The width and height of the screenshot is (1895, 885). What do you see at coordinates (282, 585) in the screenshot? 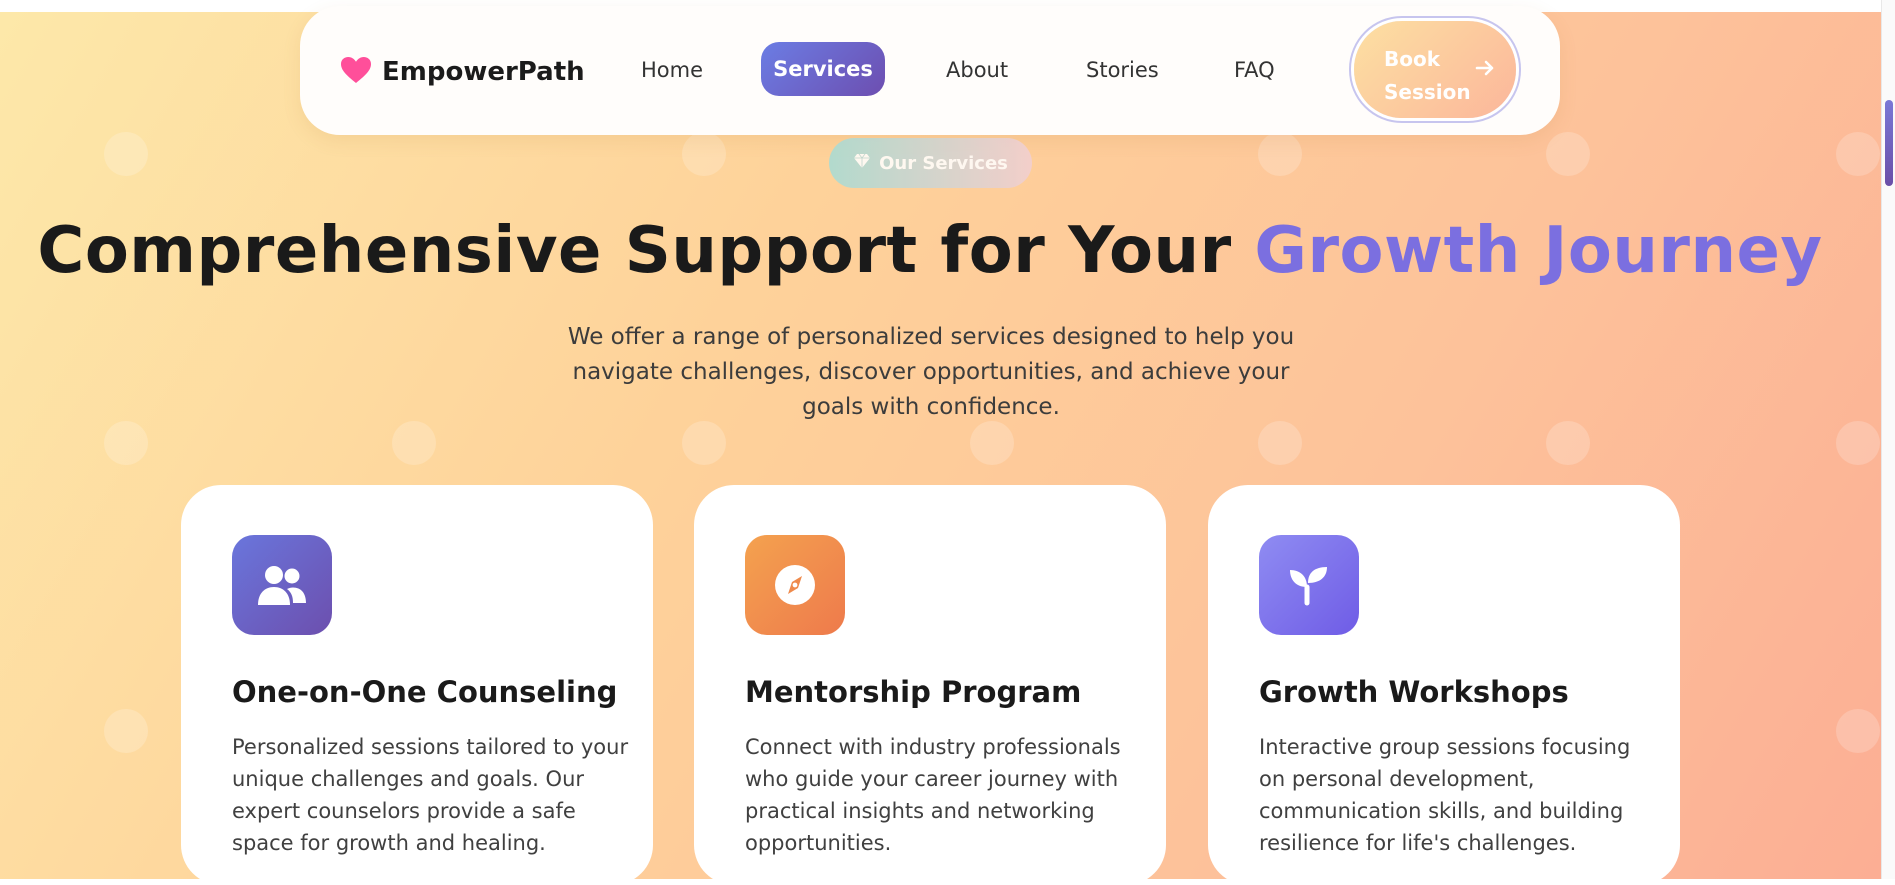
I see `users-icon` at bounding box center [282, 585].